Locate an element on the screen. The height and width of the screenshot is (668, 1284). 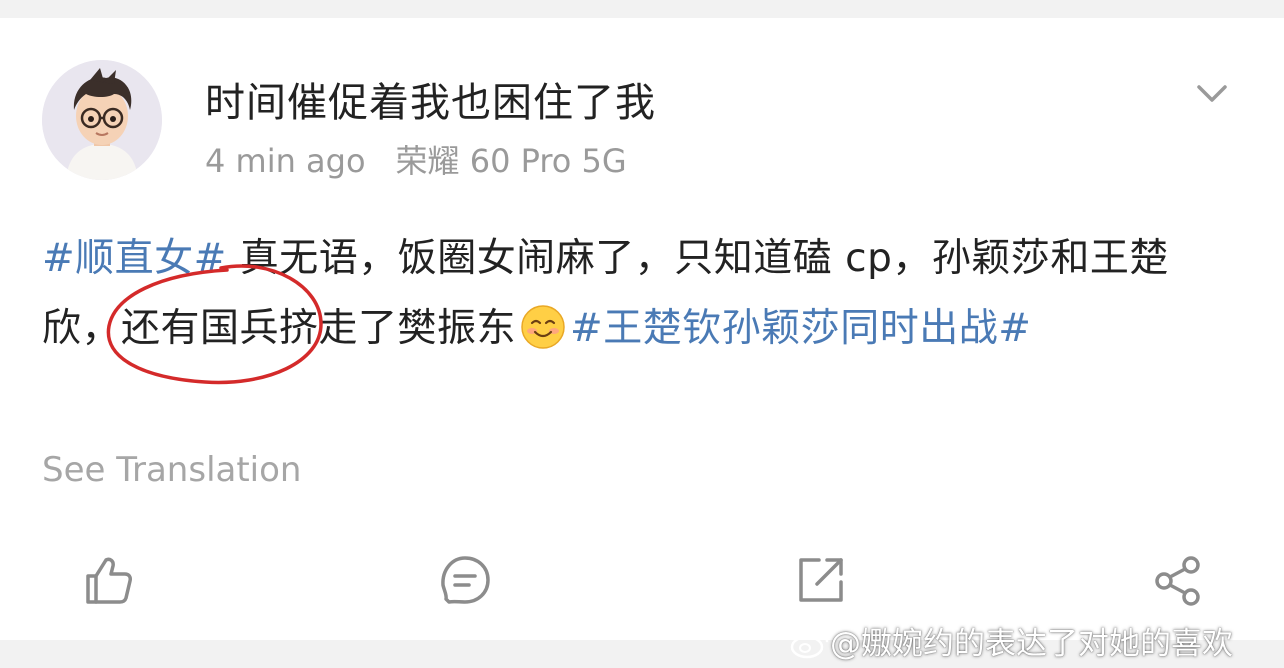
smiling-face-icon is located at coordinates (543, 326).